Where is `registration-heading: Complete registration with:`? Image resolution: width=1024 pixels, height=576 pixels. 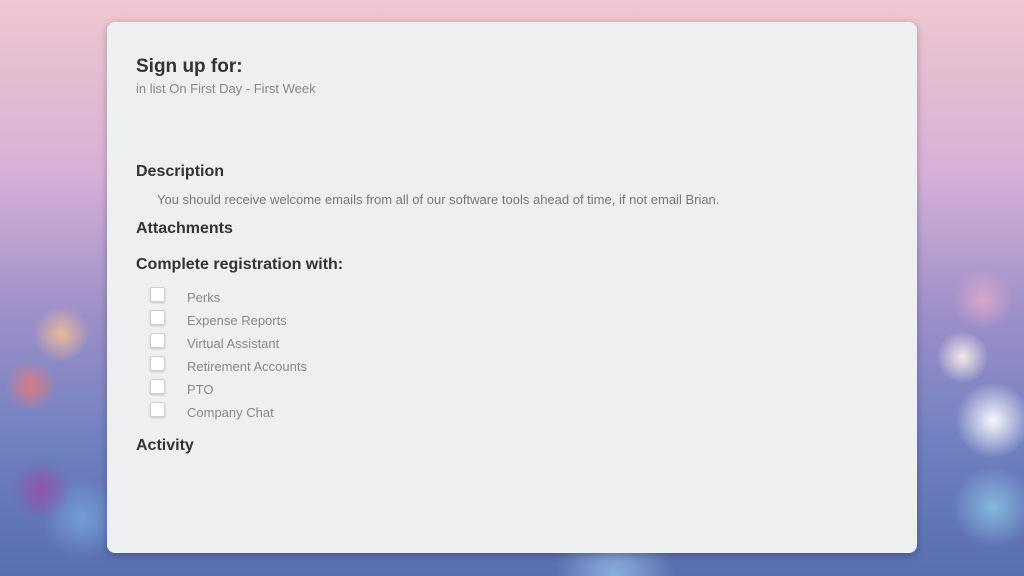 registration-heading: Complete registration with: is located at coordinates (240, 264).